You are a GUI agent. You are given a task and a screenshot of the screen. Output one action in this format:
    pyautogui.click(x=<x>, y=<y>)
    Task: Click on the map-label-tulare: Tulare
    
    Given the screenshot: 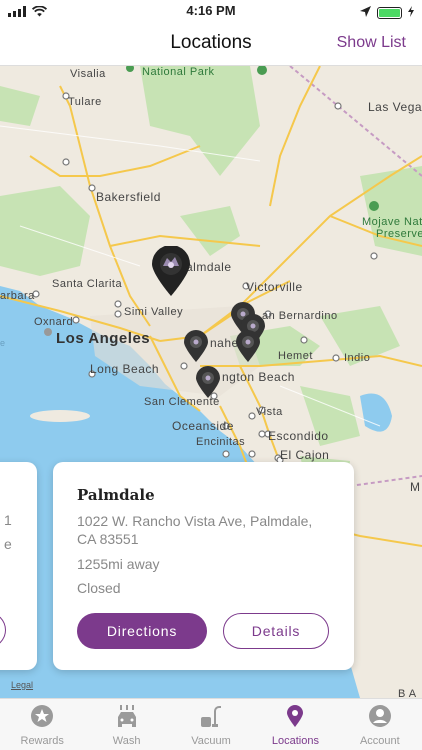 What is the action you would take?
    pyautogui.click(x=85, y=102)
    